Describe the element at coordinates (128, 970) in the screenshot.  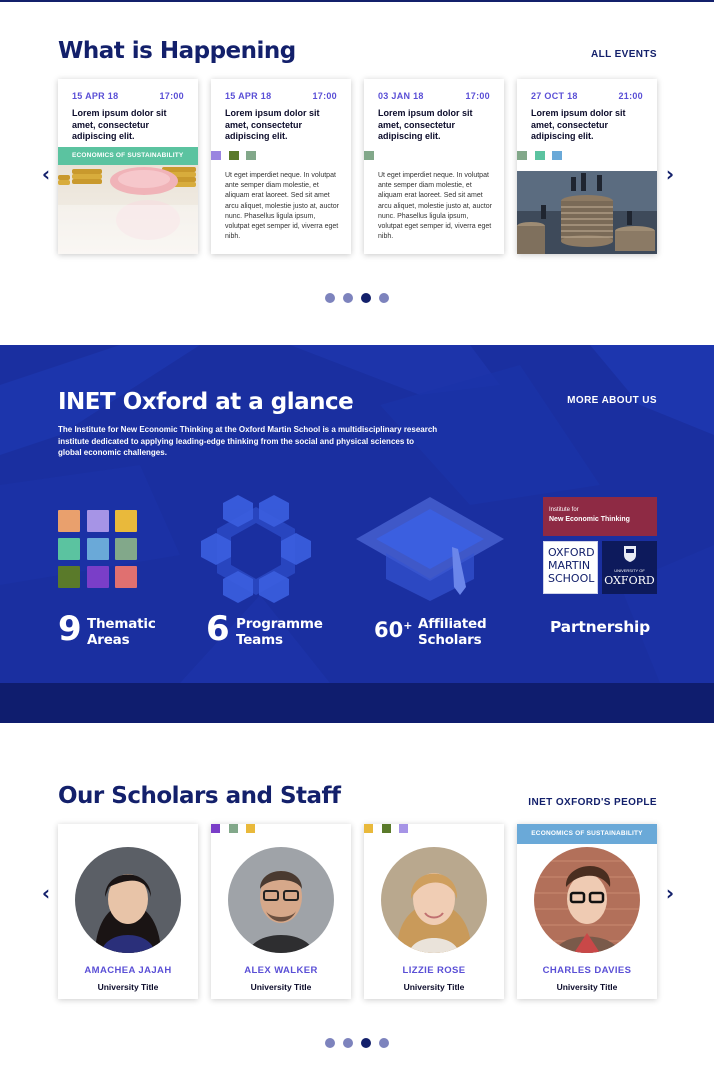
I see `person-name: AMACHEA JAJAH` at that location.